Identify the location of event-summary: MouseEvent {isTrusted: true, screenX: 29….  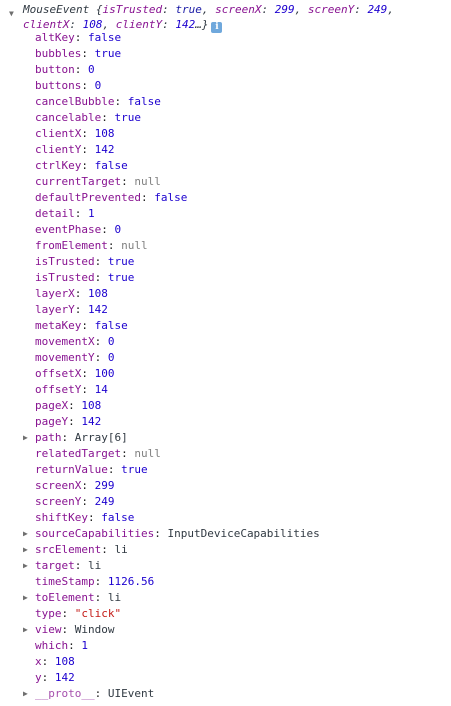
(226, 17).